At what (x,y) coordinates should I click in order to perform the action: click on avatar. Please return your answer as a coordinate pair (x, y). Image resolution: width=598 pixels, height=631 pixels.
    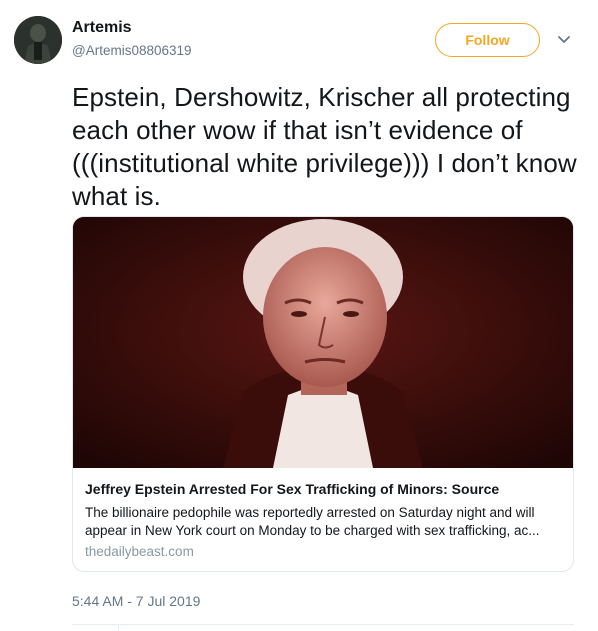
    Looking at the image, I should click on (38, 40).